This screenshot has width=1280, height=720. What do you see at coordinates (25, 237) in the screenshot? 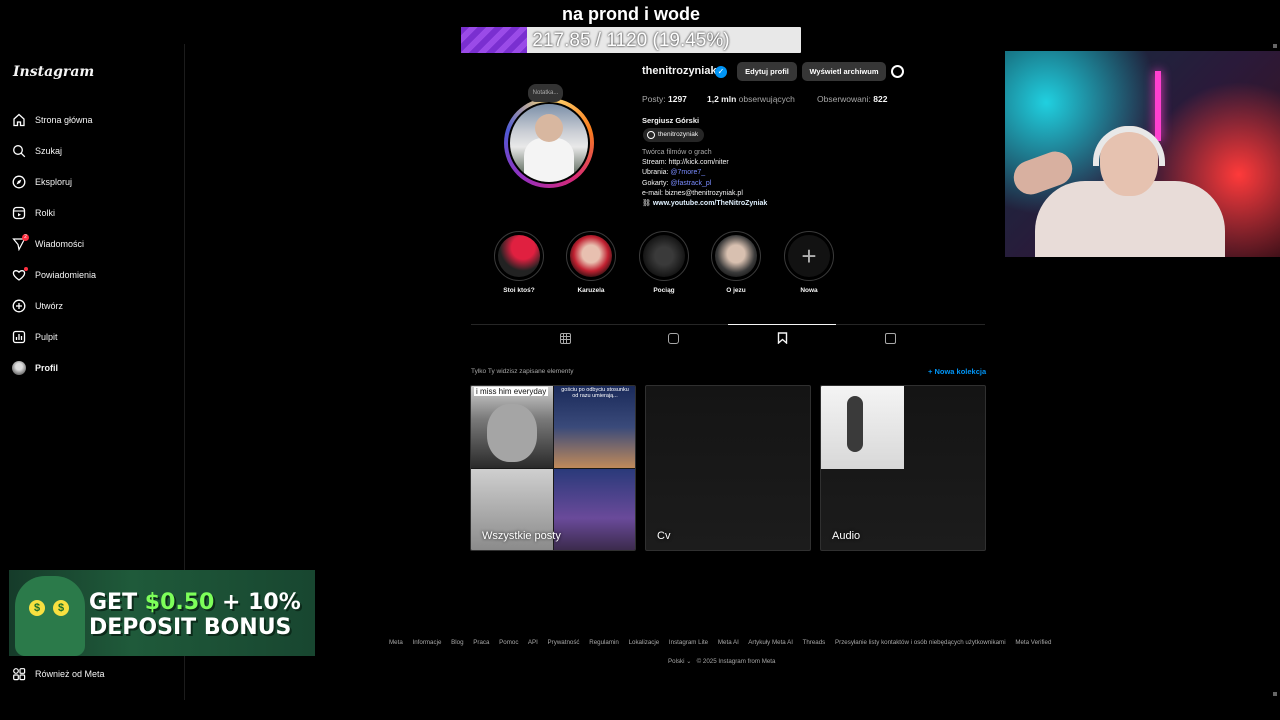
I see `message-count-badge: 2` at bounding box center [25, 237].